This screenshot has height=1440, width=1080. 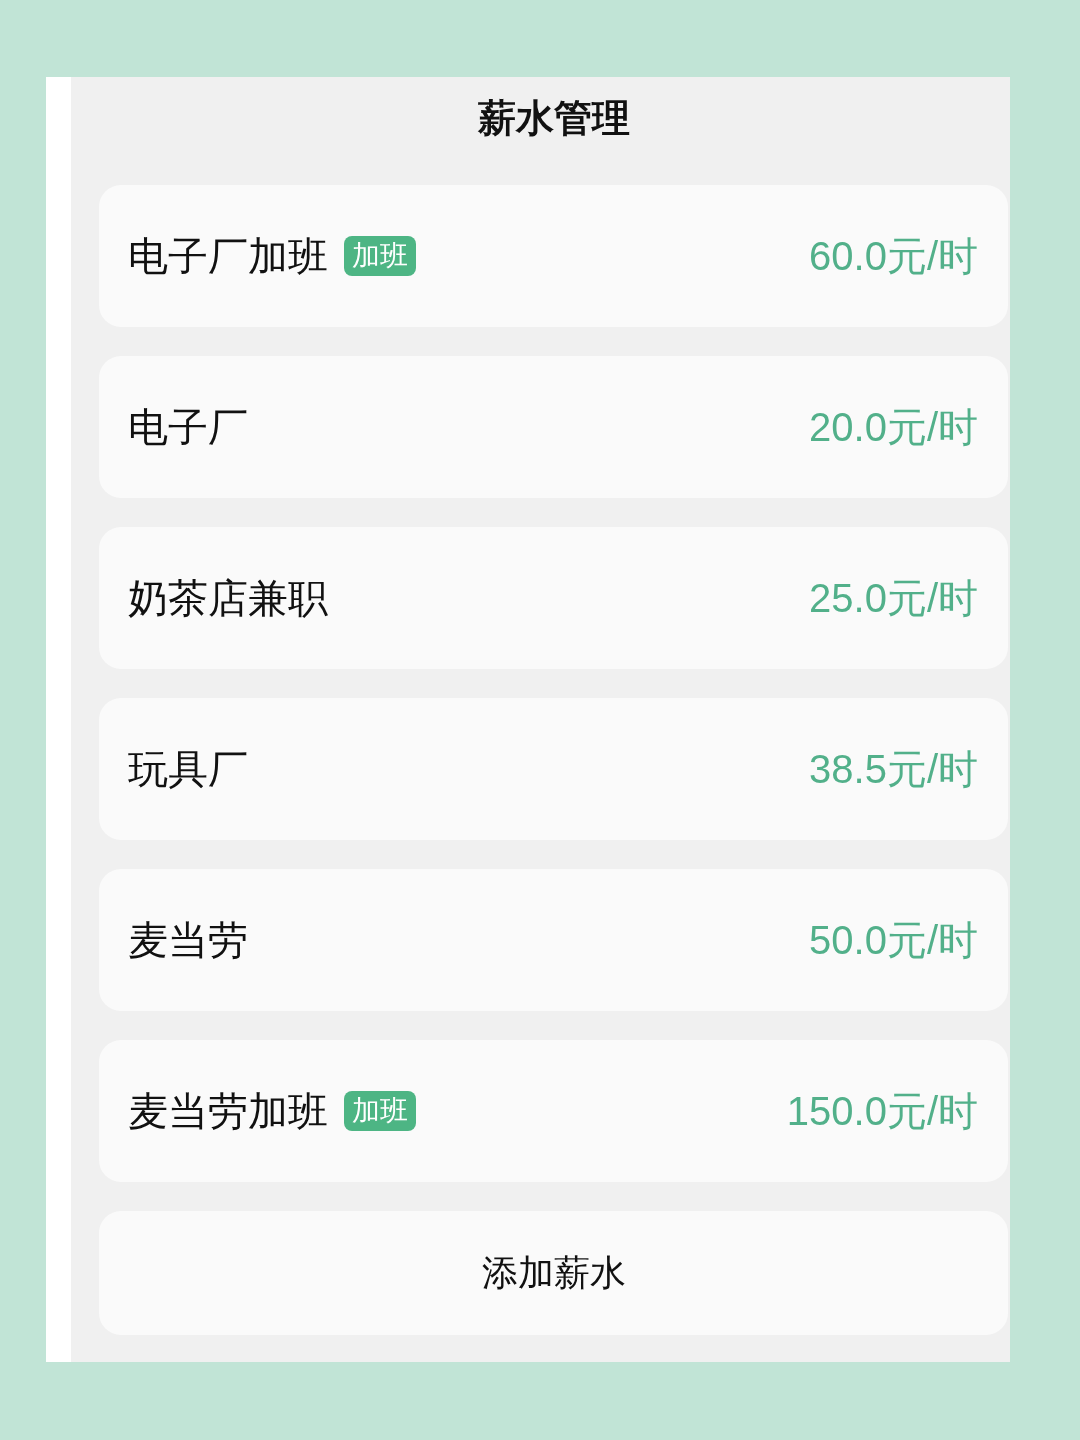 What do you see at coordinates (228, 598) in the screenshot?
I see `salary-name: 奶茶店兼职` at bounding box center [228, 598].